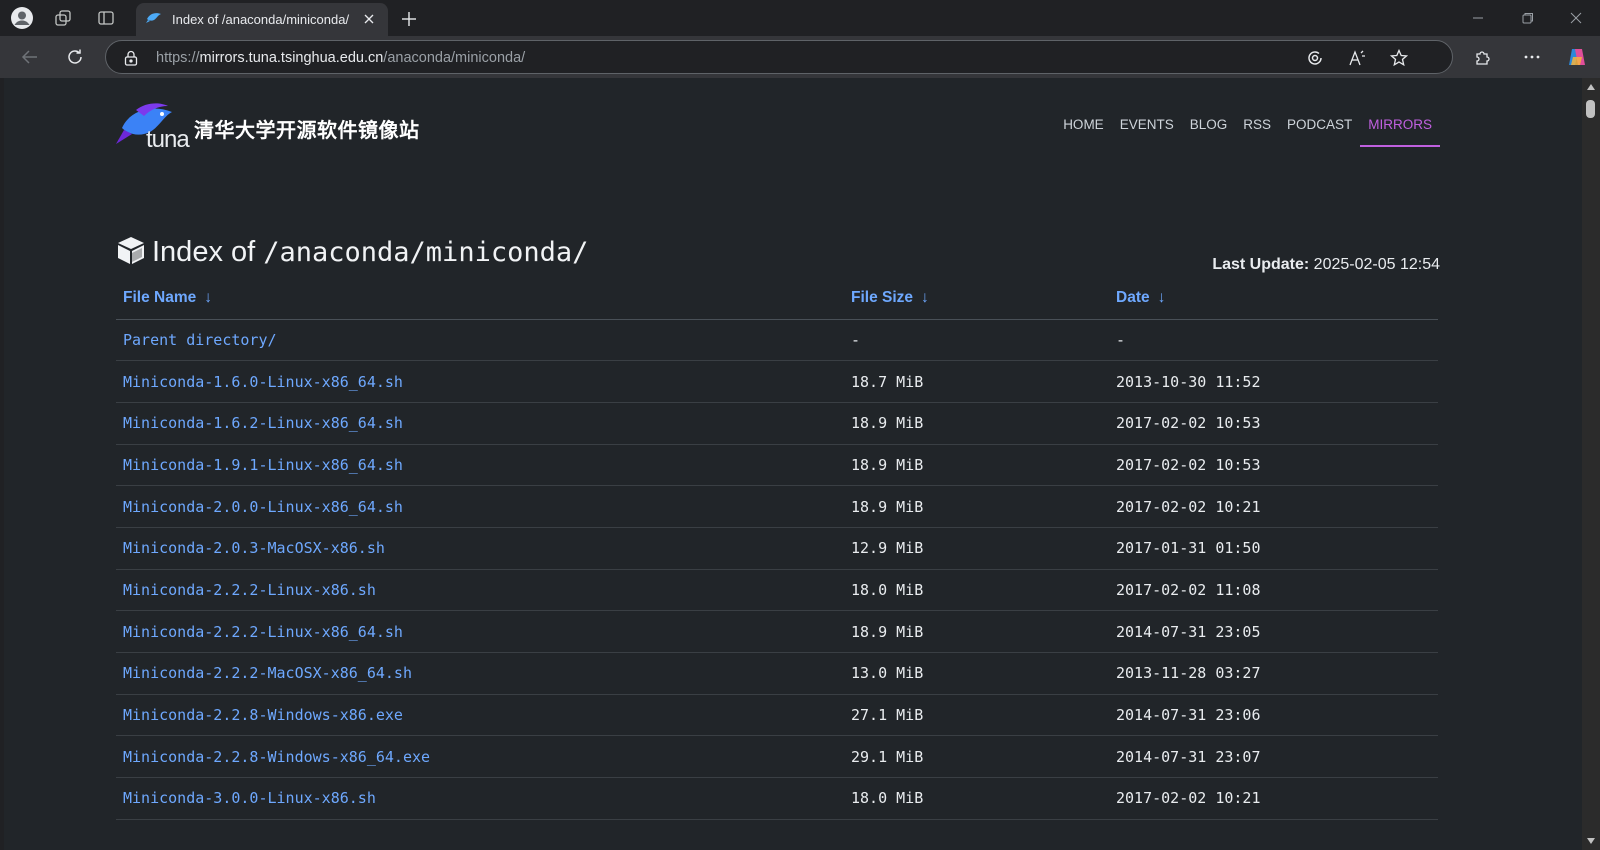 The height and width of the screenshot is (850, 1600). What do you see at coordinates (178, 58) in the screenshot?
I see `url-scheme: https://` at bounding box center [178, 58].